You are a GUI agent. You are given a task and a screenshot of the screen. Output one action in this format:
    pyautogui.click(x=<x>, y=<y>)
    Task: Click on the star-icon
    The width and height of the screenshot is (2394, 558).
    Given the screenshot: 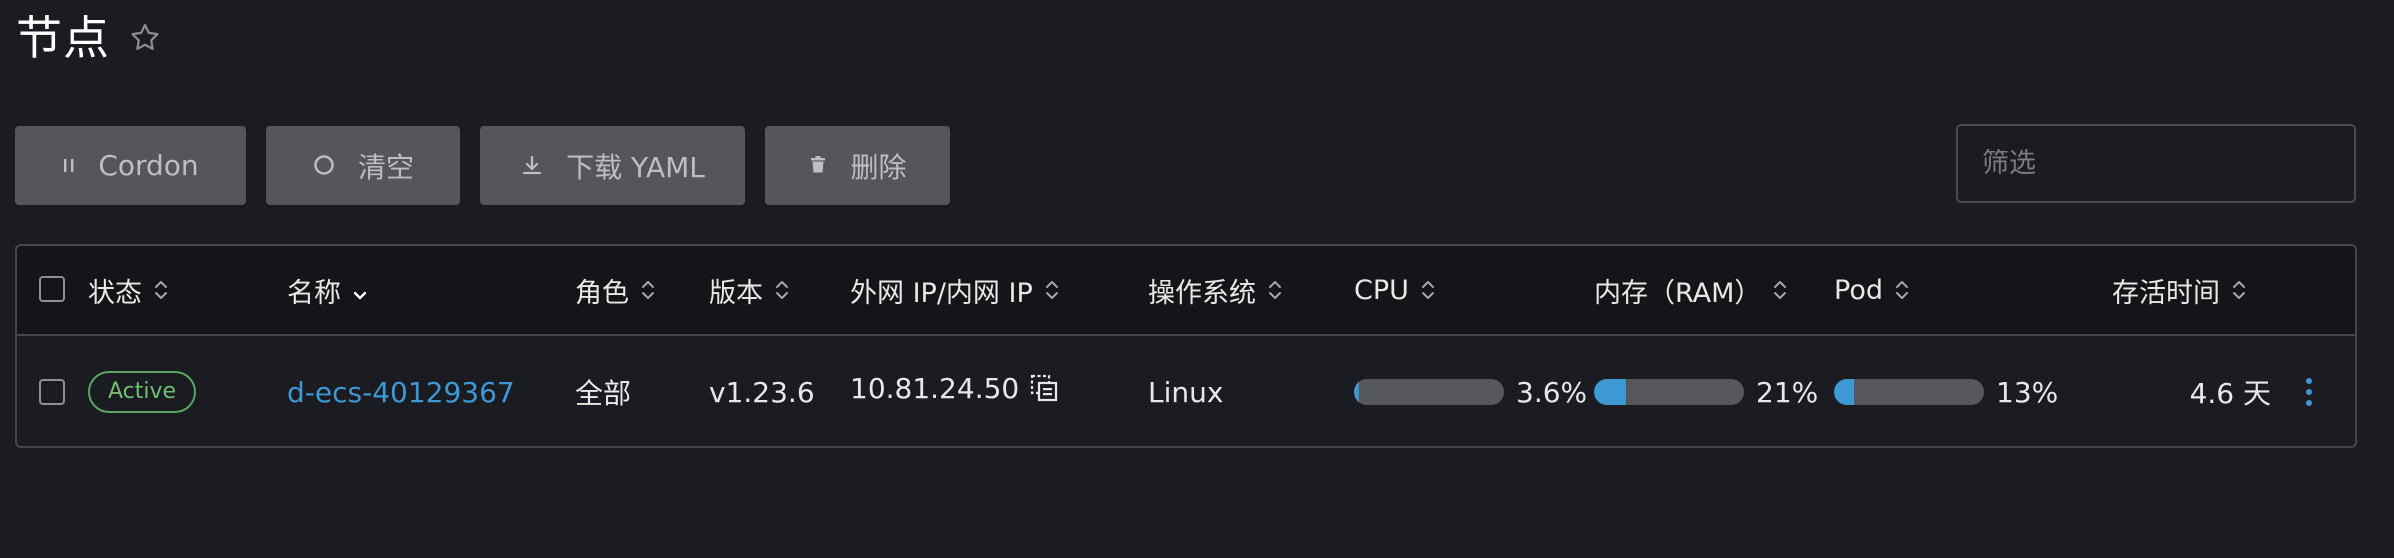 What is the action you would take?
    pyautogui.click(x=145, y=38)
    